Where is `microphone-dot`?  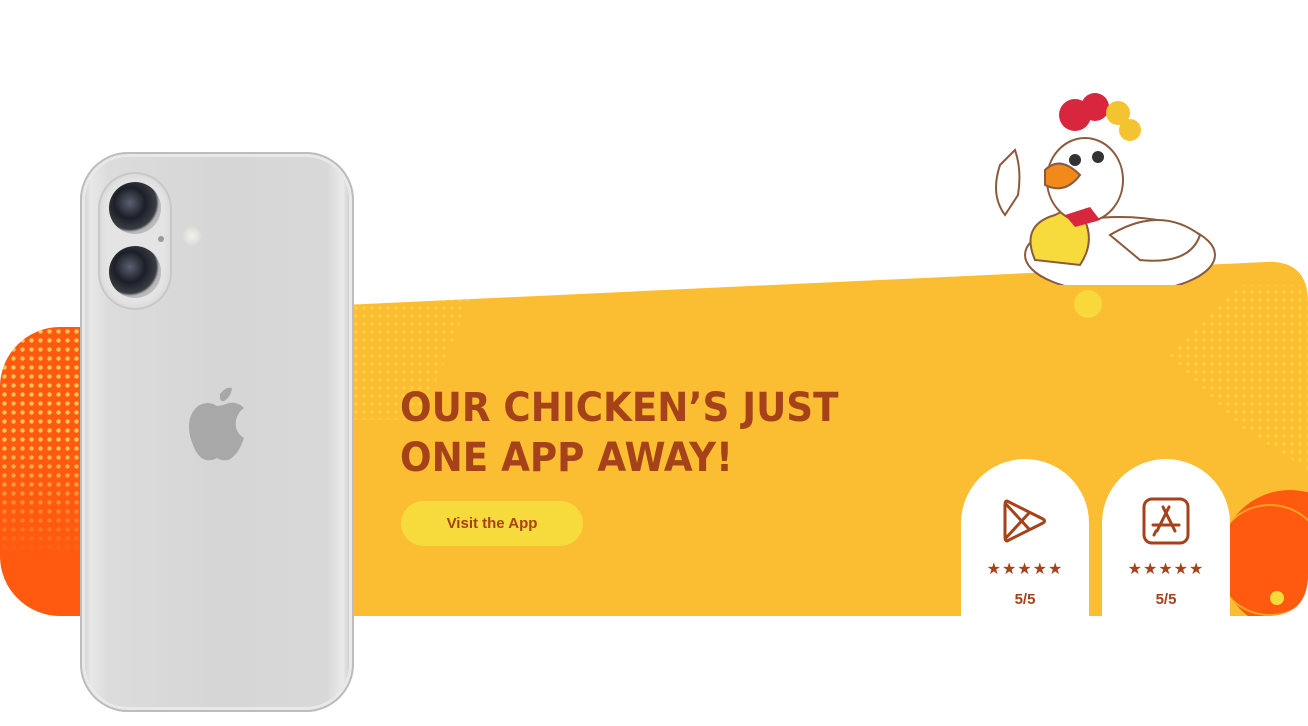
microphone-dot is located at coordinates (161, 239).